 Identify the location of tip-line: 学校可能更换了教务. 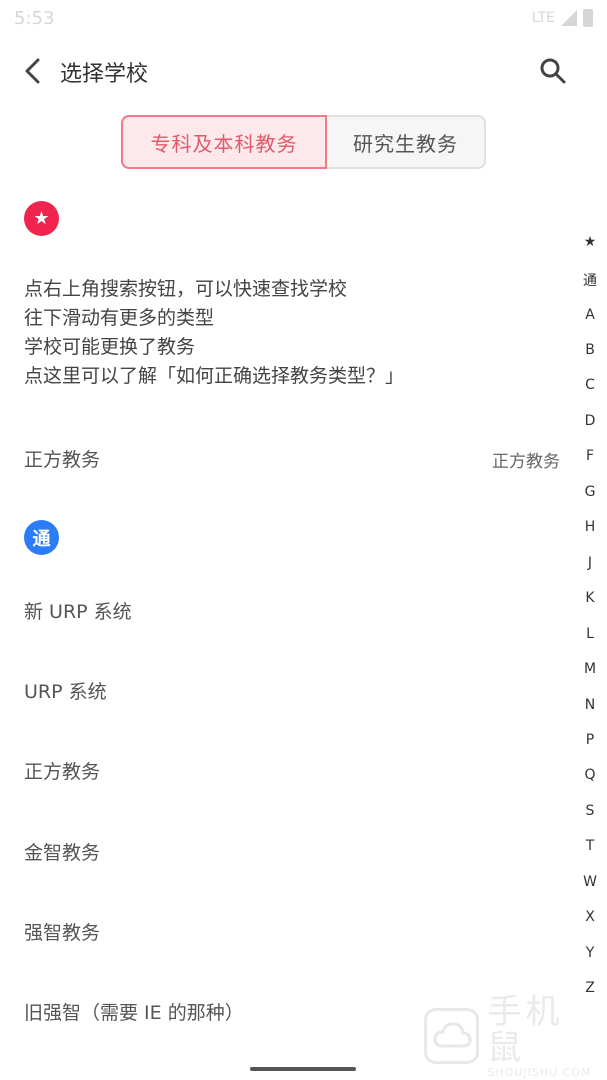
(110, 347).